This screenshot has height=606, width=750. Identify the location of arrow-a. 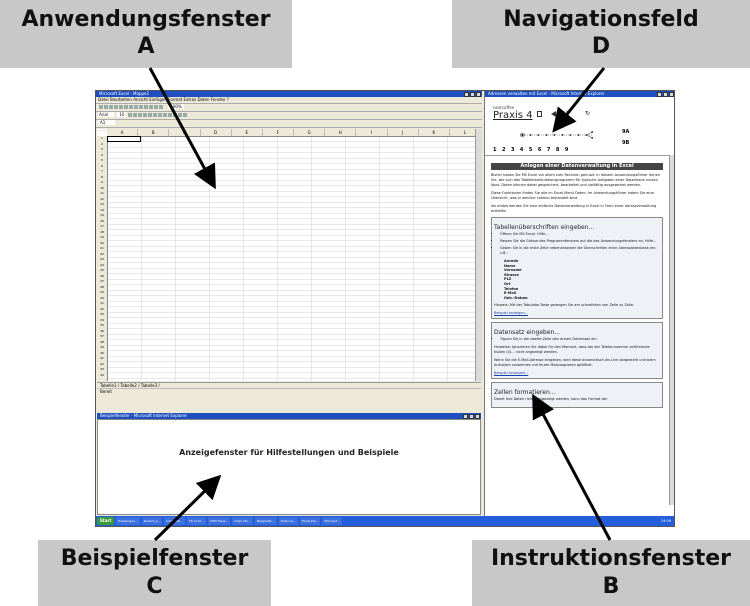
(182, 128).